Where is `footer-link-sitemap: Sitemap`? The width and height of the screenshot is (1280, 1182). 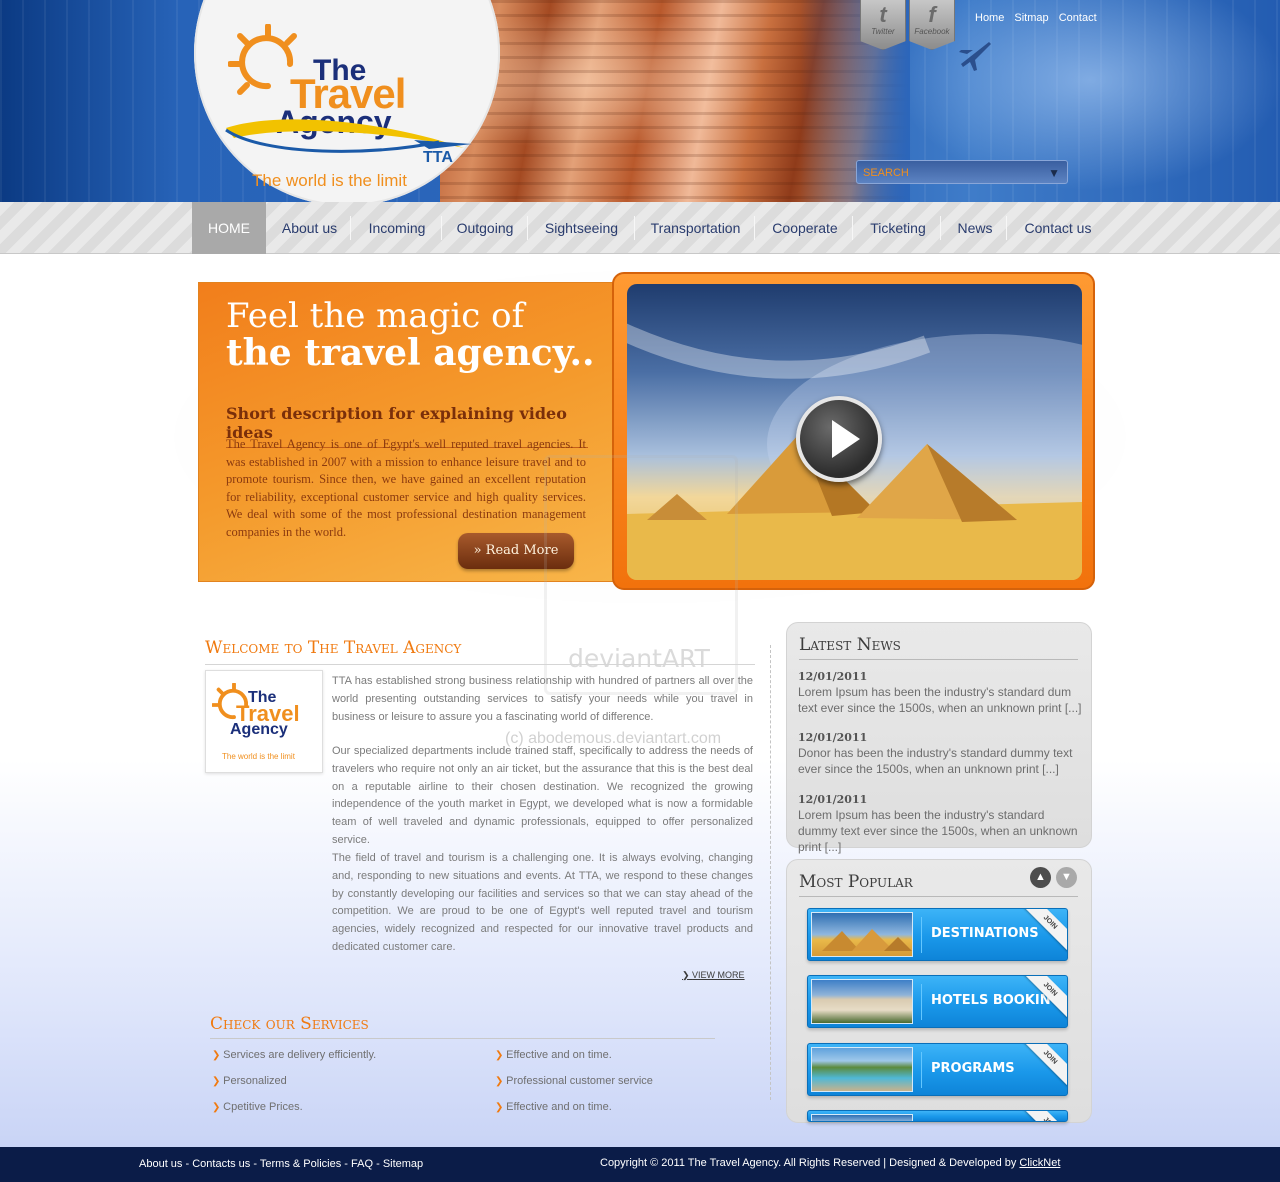
footer-link-sitemap: Sitemap is located at coordinates (403, 1164).